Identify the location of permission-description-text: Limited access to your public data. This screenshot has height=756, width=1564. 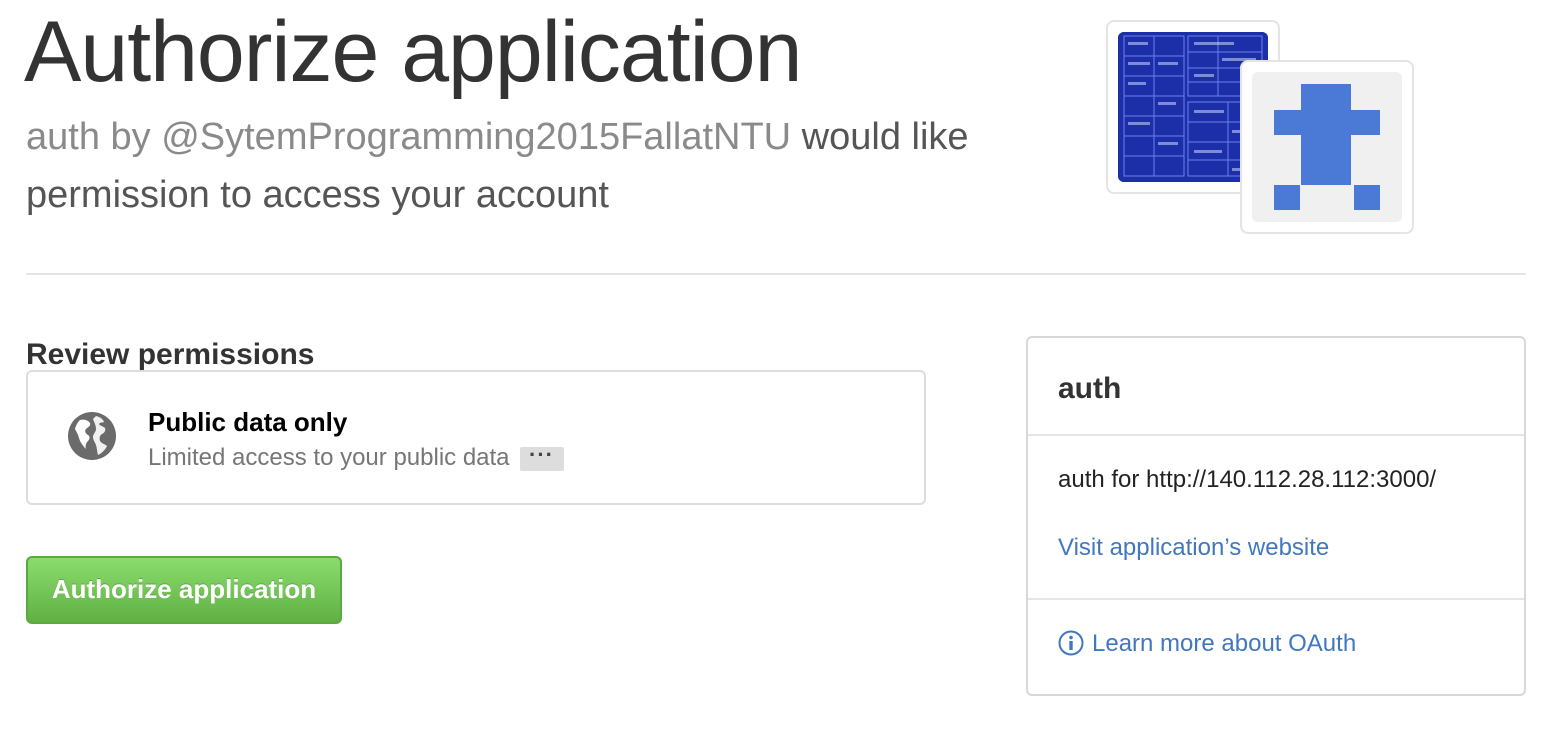
(329, 457).